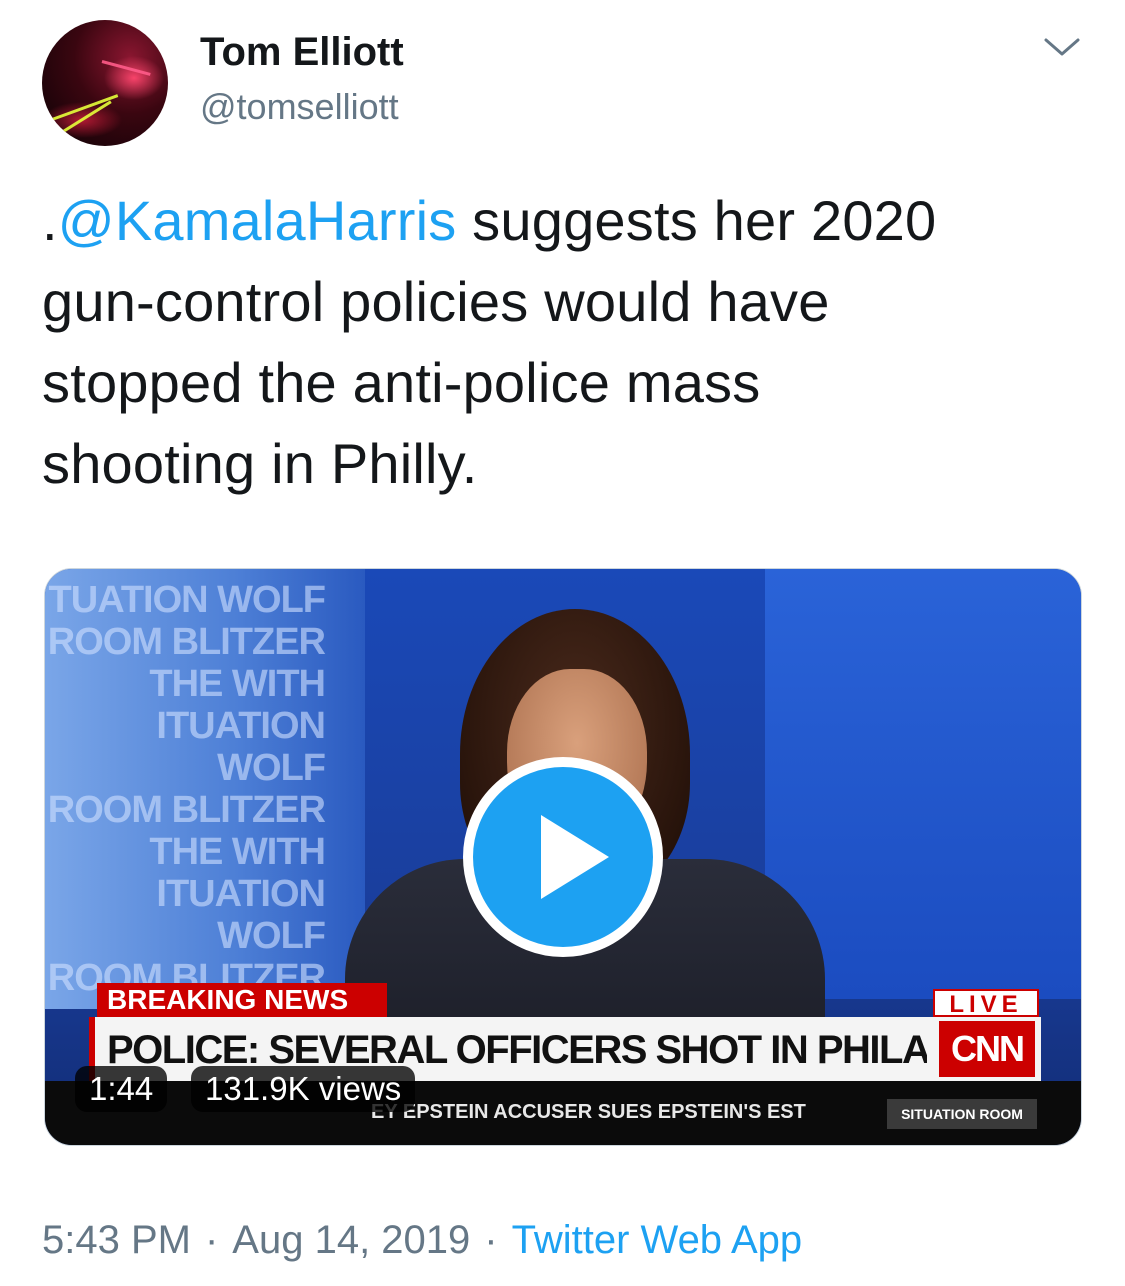  I want to click on avatar-light-beam, so click(126, 68).